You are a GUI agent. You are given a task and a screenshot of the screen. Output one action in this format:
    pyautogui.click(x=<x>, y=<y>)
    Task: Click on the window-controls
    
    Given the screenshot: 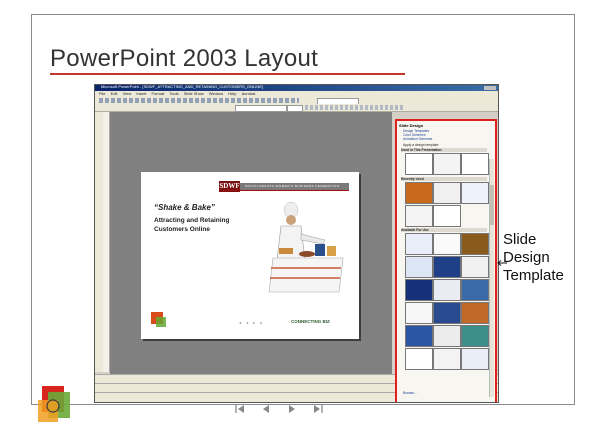 What is the action you would take?
    pyautogui.click(x=490, y=88)
    